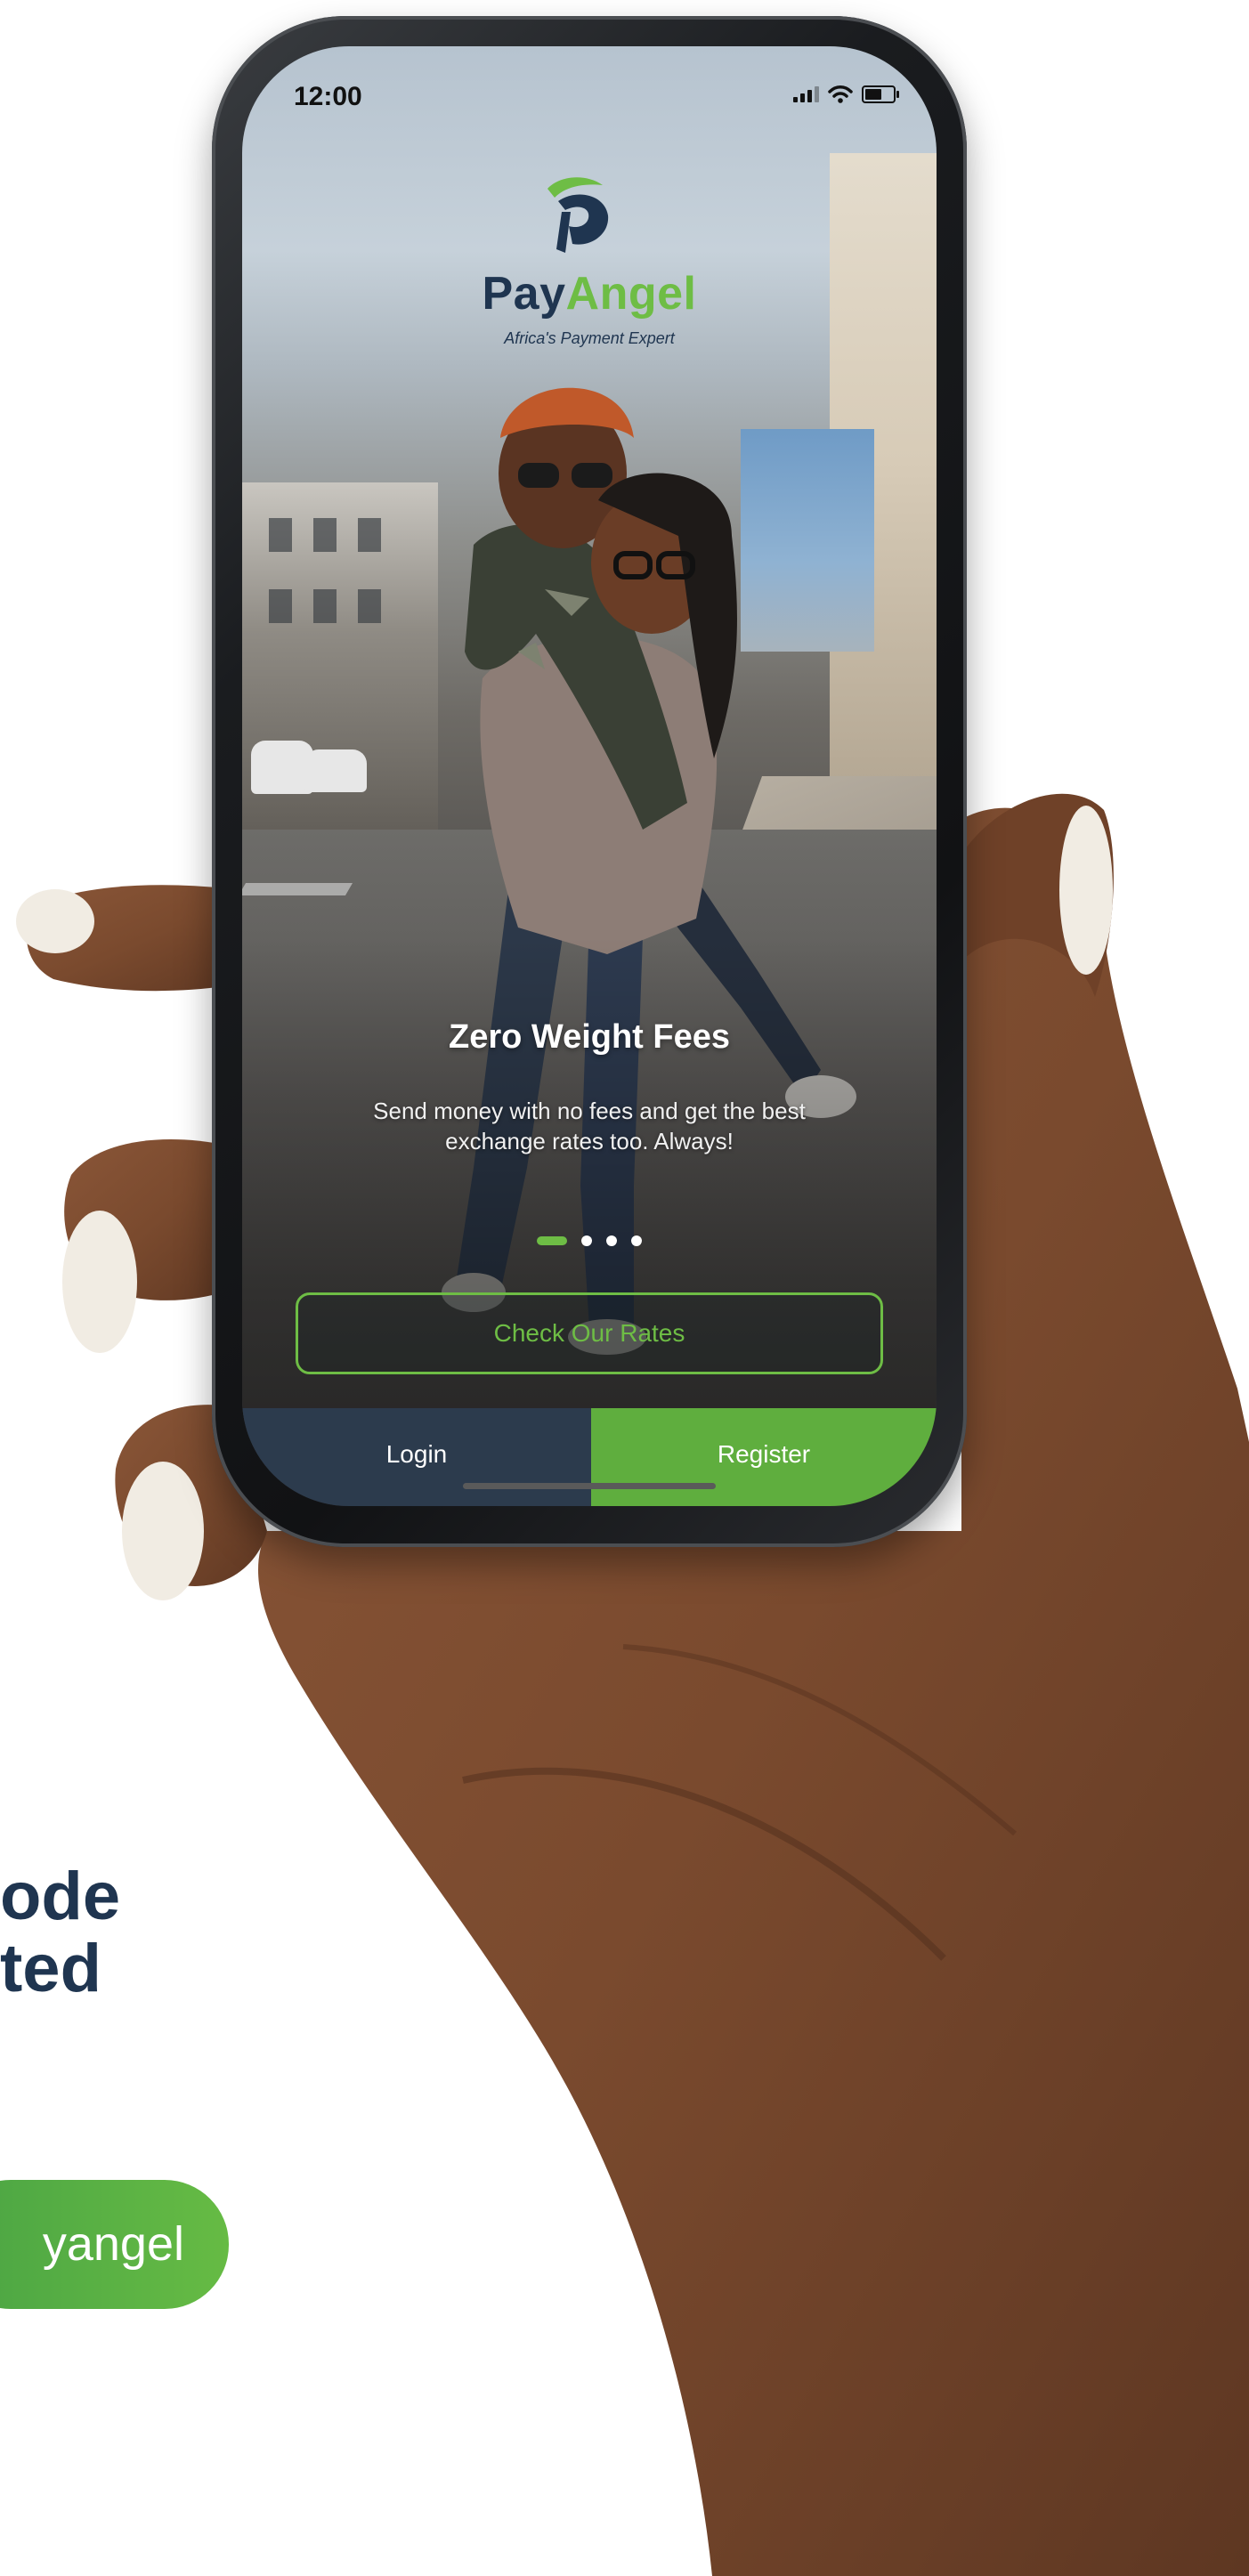 This screenshot has height=2576, width=1249. I want to click on brand-wordmark-part1: Pay, so click(524, 294).